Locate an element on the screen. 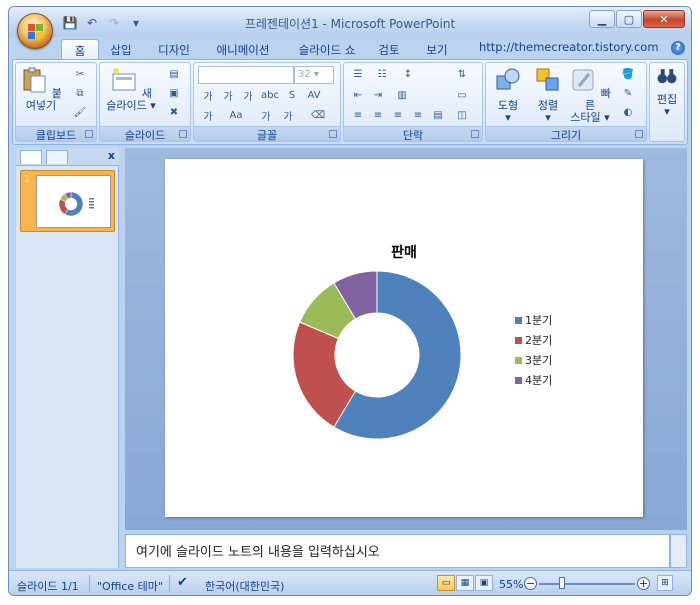 The height and width of the screenshot is (605, 700). font-size-combo: 32 ▾ is located at coordinates (314, 75).